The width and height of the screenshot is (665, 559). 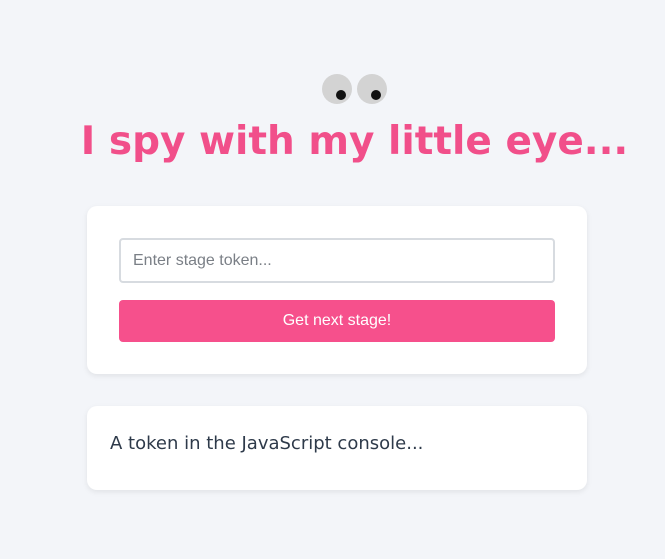 What do you see at coordinates (376, 95) in the screenshot?
I see `right-pupil-icon` at bounding box center [376, 95].